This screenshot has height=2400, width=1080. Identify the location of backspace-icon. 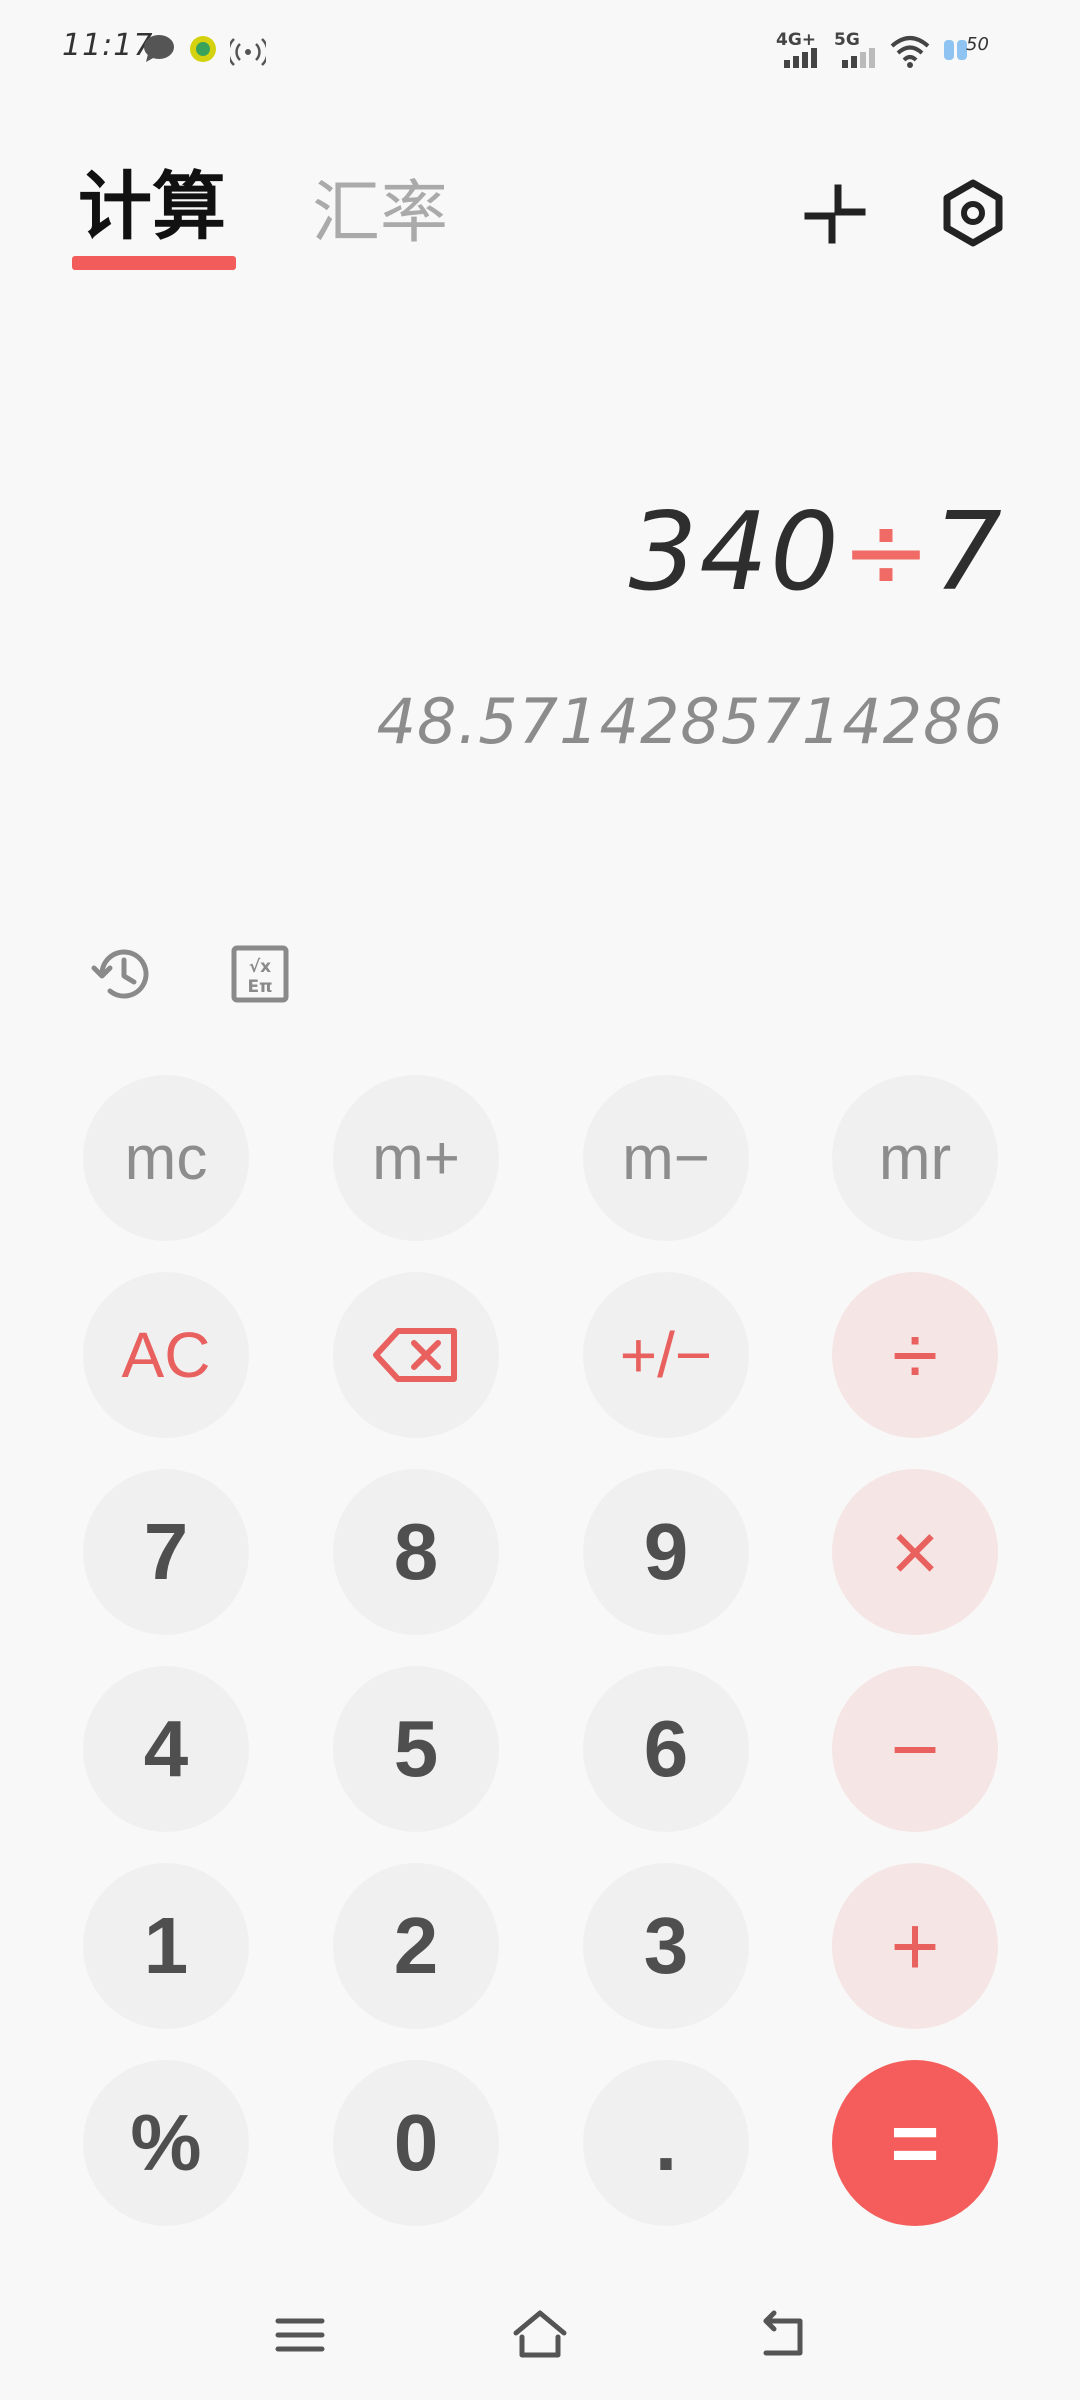
(415, 1355).